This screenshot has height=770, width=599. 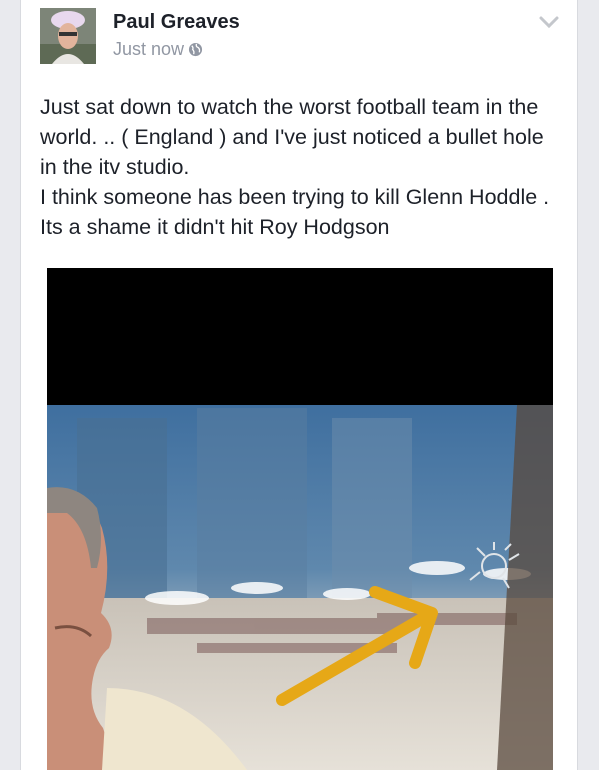 What do you see at coordinates (549, 22) in the screenshot?
I see `chevron-down-icon` at bounding box center [549, 22].